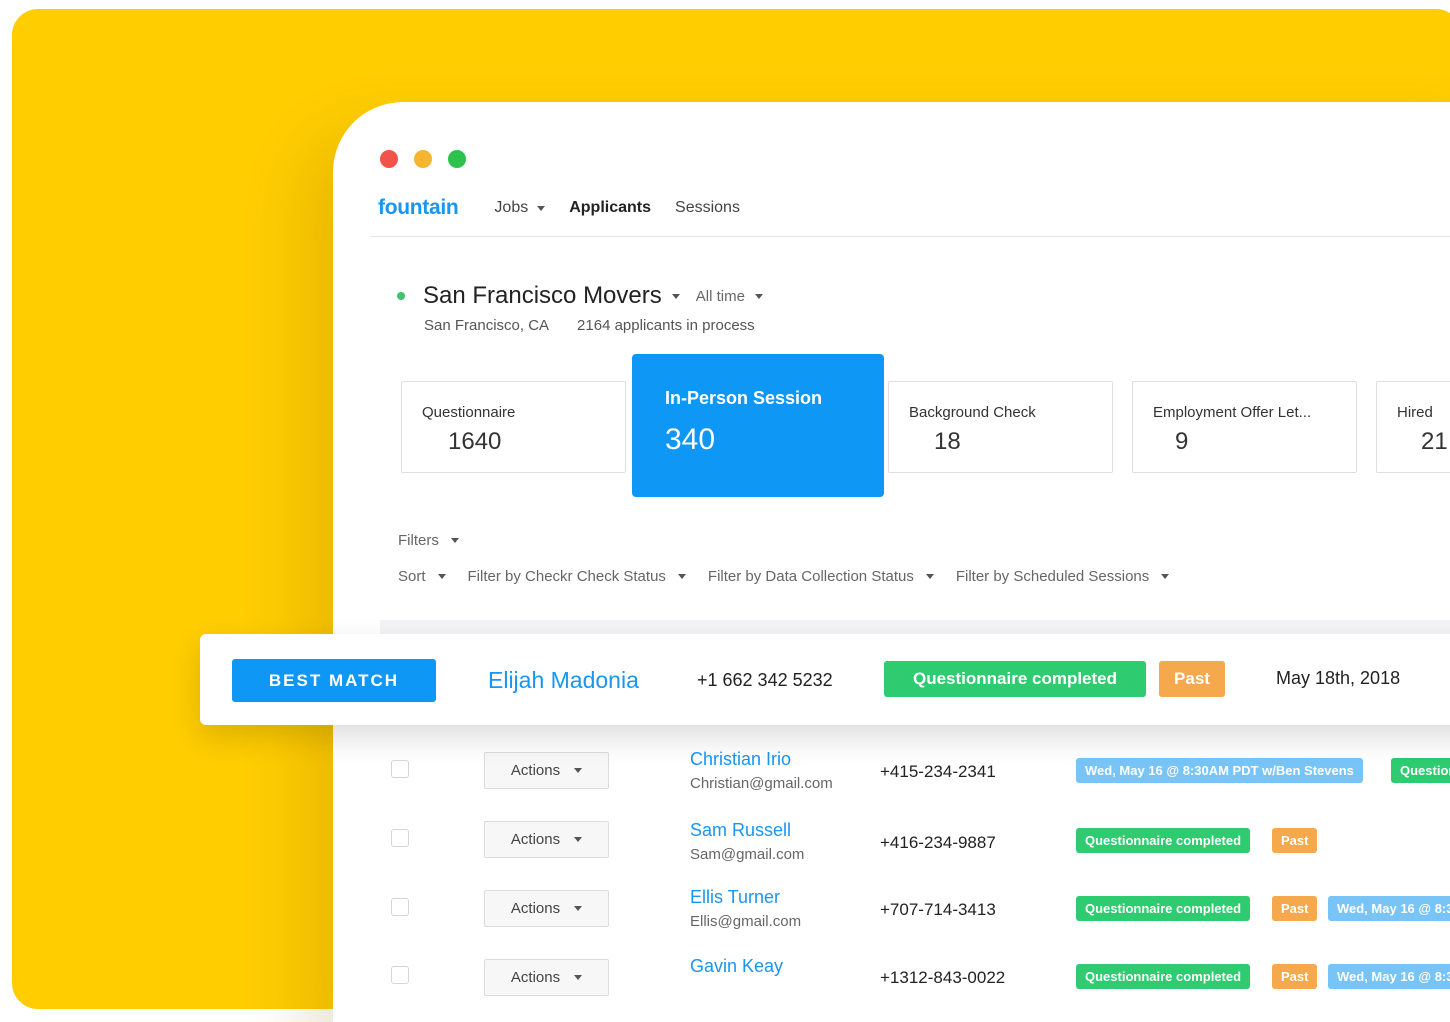  I want to click on scheduled-sessions-filter-dropdown: Filter by Scheduled Sessions, so click(1062, 576).